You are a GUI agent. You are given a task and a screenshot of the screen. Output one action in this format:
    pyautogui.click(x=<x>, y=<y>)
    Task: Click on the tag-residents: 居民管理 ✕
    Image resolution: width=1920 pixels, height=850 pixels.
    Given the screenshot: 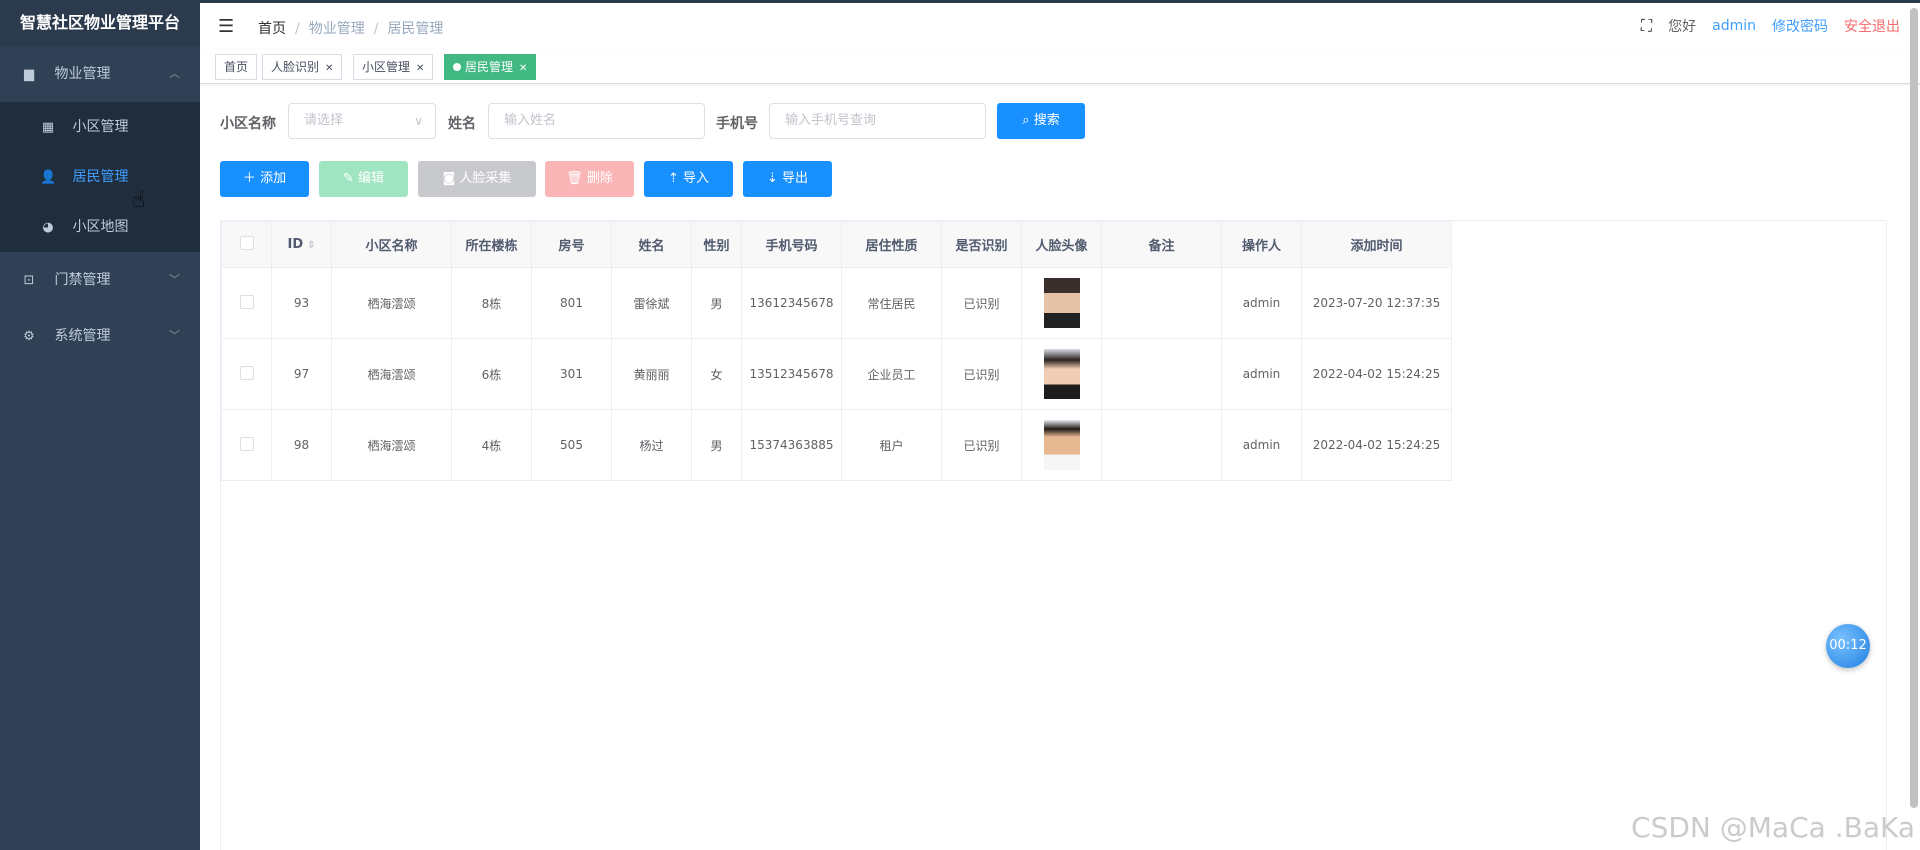 What is the action you would take?
    pyautogui.click(x=490, y=67)
    